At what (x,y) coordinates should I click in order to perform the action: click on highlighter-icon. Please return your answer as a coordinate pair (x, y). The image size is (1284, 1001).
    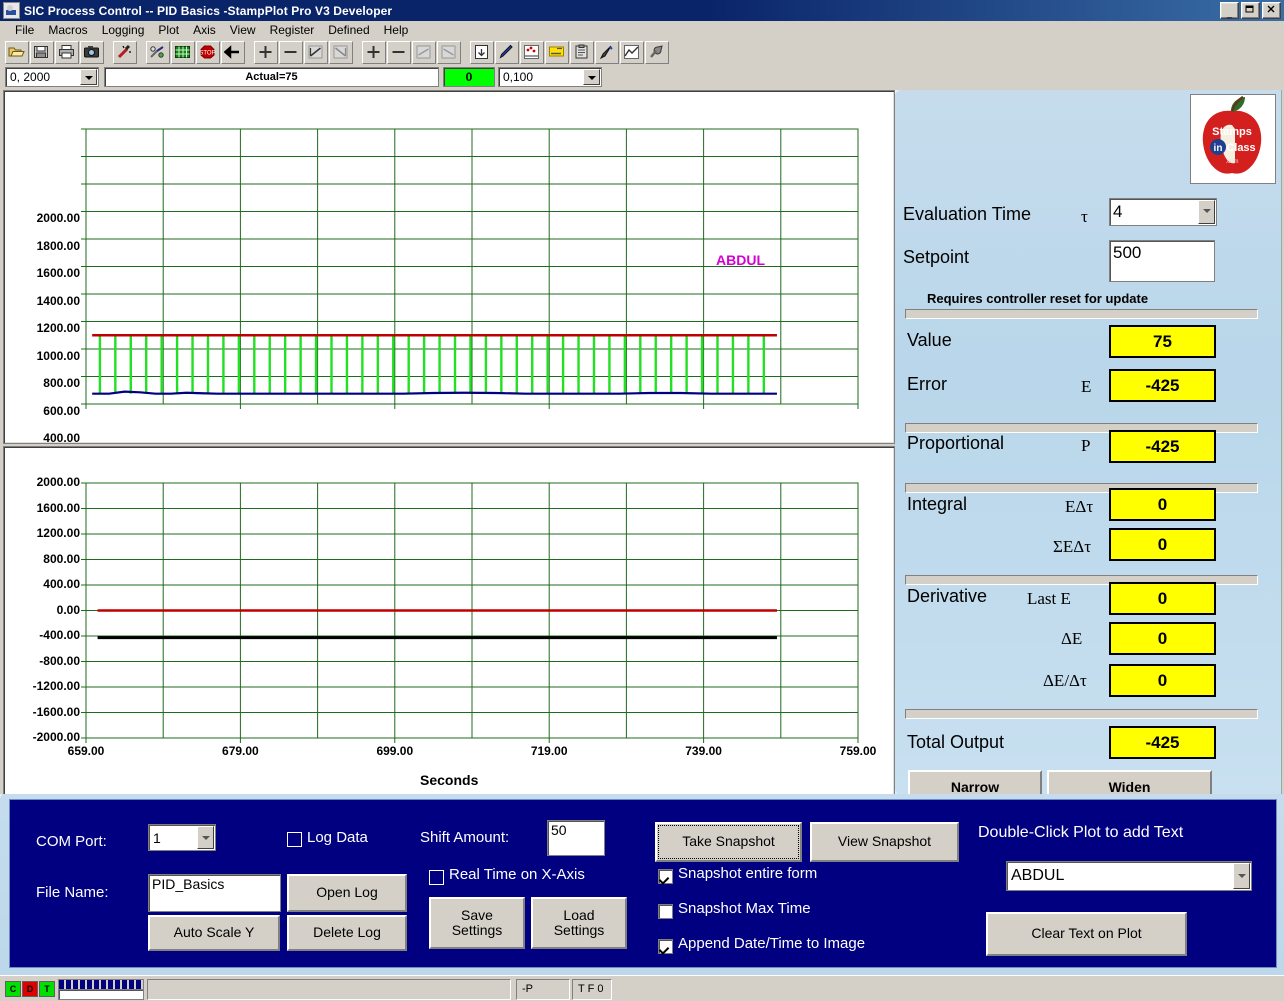
    Looking at the image, I should click on (557, 52).